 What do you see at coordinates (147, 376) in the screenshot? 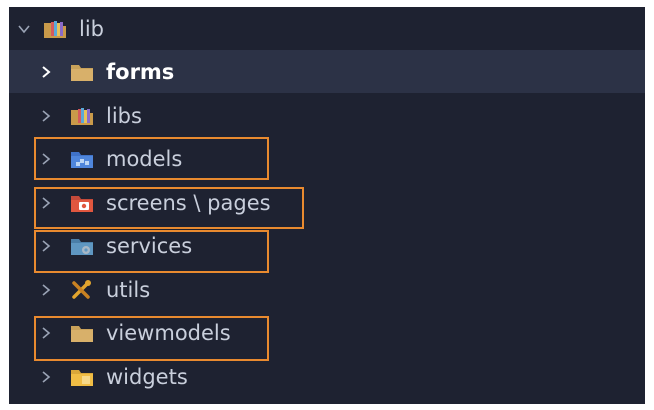
I see `tree-item-label: widgets` at bounding box center [147, 376].